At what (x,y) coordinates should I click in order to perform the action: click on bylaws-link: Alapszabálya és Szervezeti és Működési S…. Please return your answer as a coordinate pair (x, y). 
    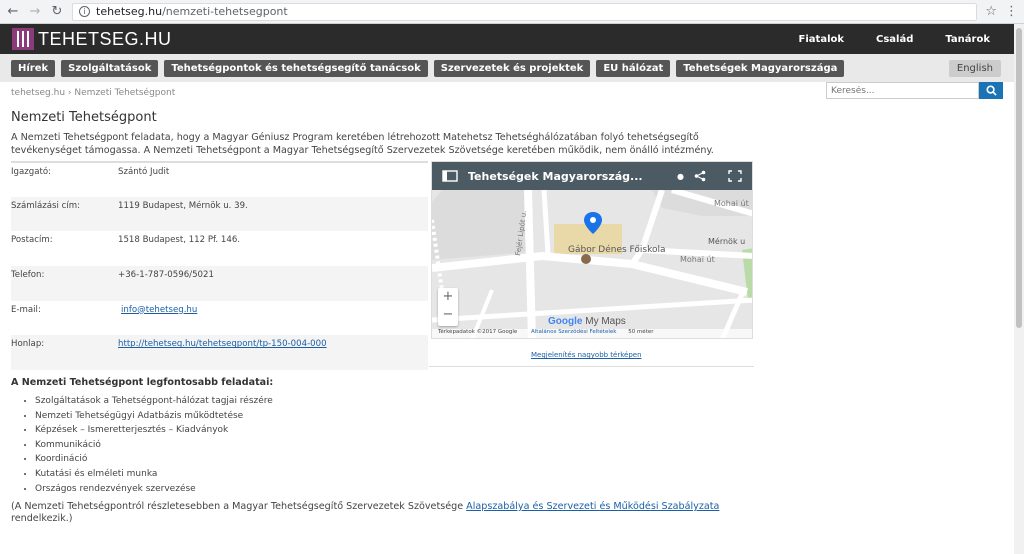
    Looking at the image, I should click on (592, 506).